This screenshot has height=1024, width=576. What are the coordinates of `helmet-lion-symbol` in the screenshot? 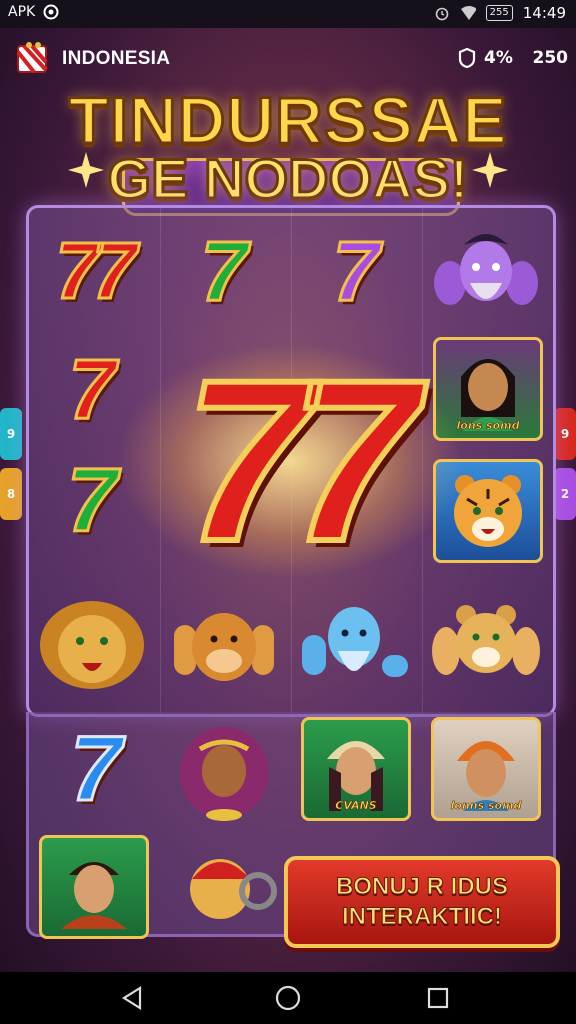 It's located at (233, 889).